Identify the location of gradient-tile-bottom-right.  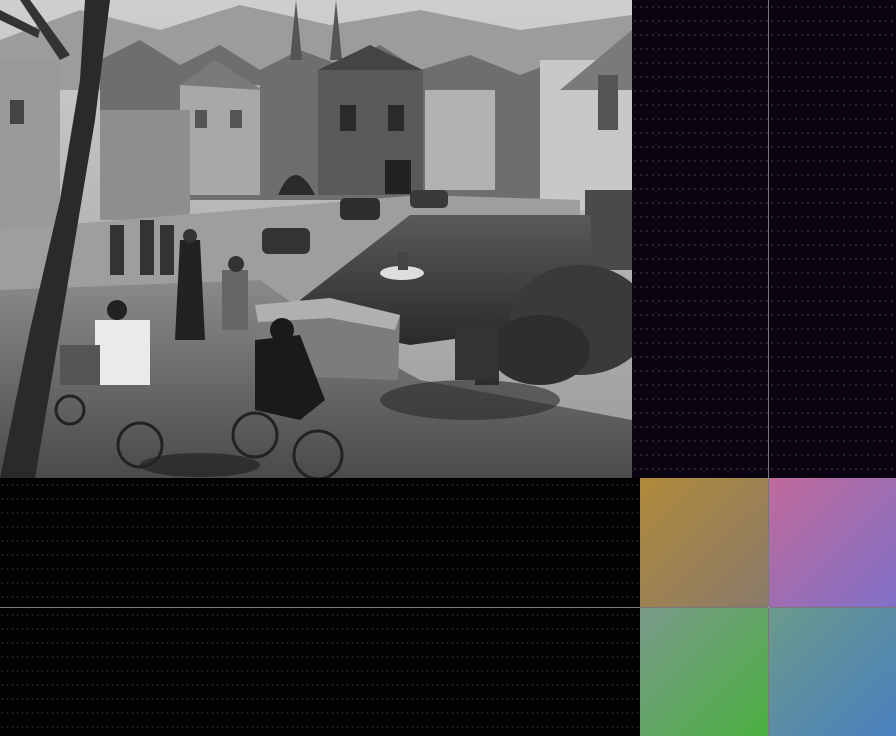
(832, 672).